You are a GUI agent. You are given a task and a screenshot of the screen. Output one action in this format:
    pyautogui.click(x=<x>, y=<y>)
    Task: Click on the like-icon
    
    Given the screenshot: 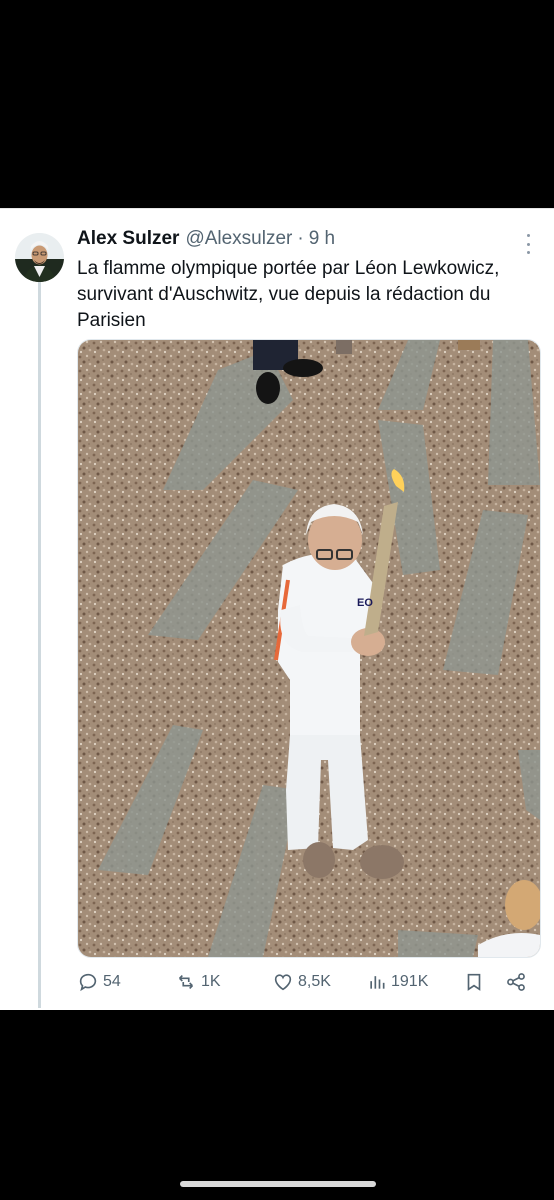 What is the action you would take?
    pyautogui.click(x=283, y=982)
    